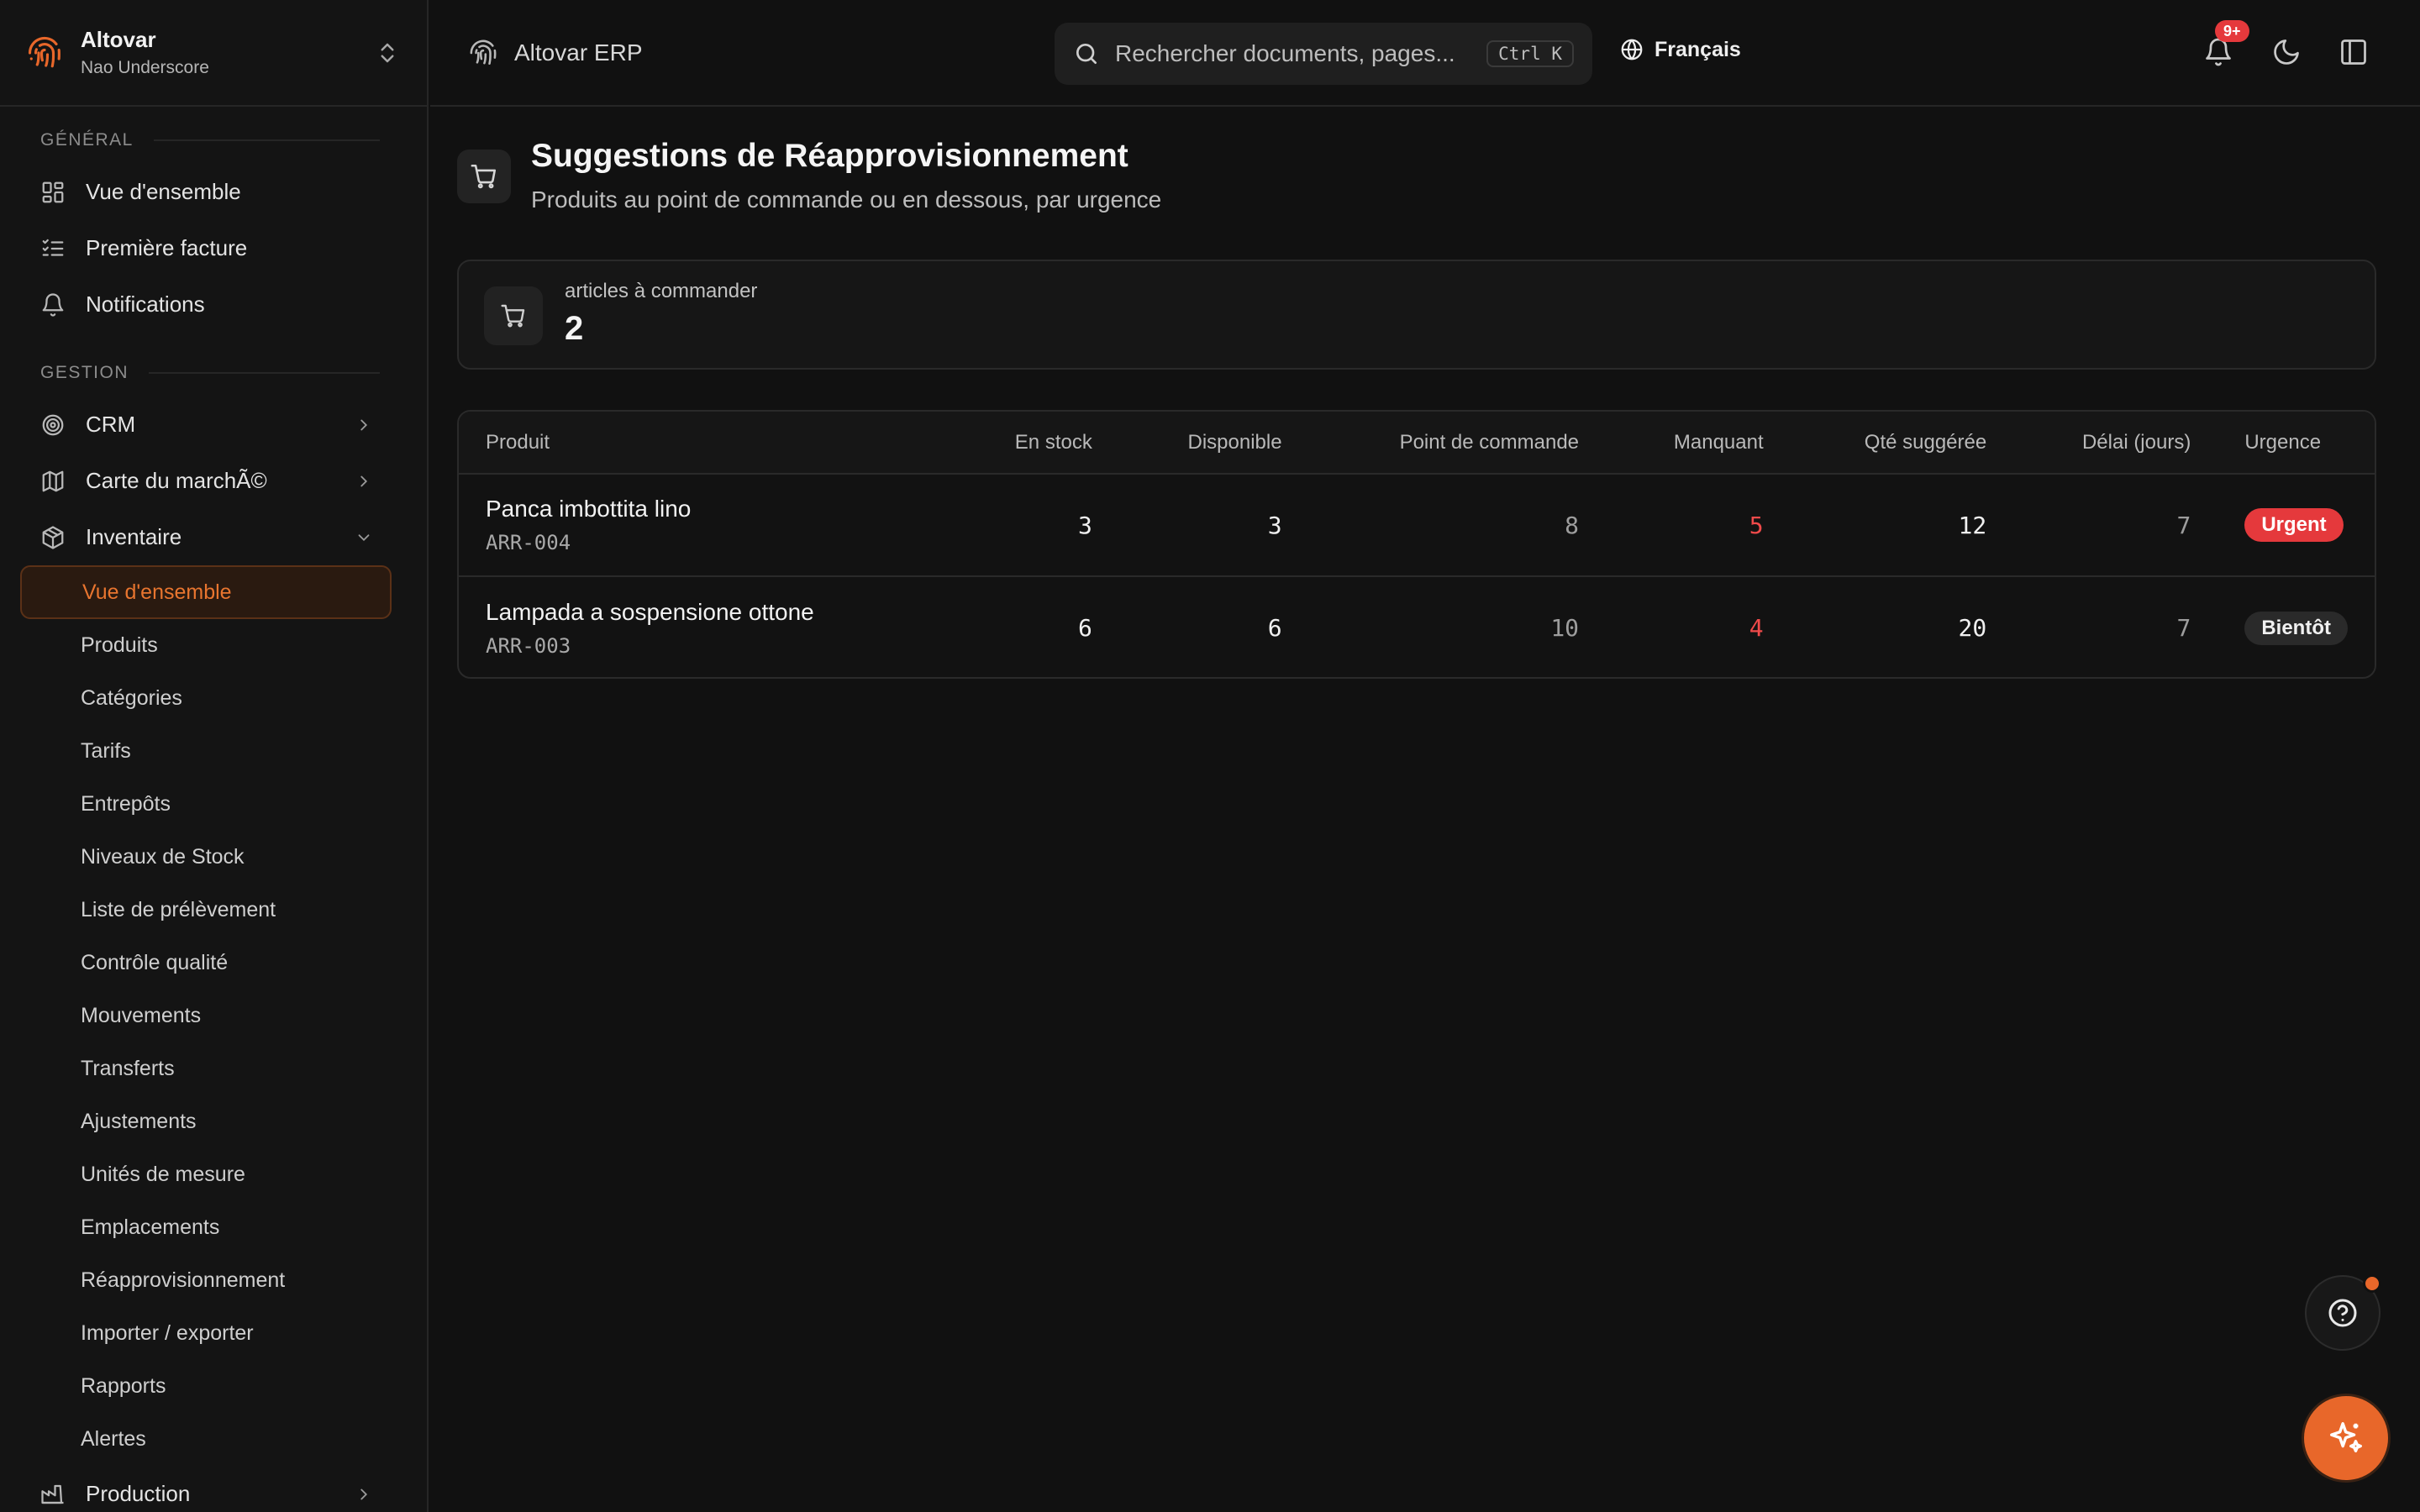 The width and height of the screenshot is (2420, 1512). Describe the element at coordinates (214, 857) in the screenshot. I see `sidebar-subitem-stock-levels: Niveaux de Stock` at that location.